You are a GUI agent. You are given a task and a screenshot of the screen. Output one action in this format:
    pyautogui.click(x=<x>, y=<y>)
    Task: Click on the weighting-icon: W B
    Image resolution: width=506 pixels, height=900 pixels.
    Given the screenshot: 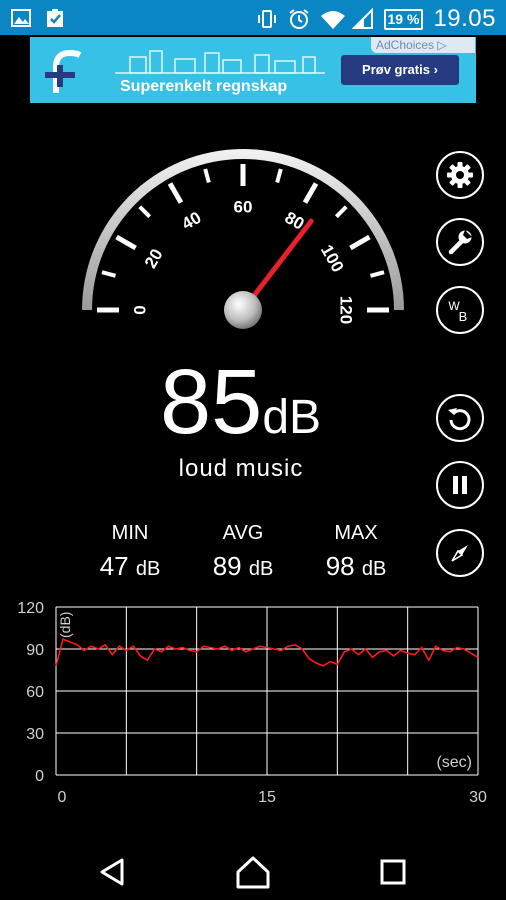 What is the action you would take?
    pyautogui.click(x=458, y=311)
    